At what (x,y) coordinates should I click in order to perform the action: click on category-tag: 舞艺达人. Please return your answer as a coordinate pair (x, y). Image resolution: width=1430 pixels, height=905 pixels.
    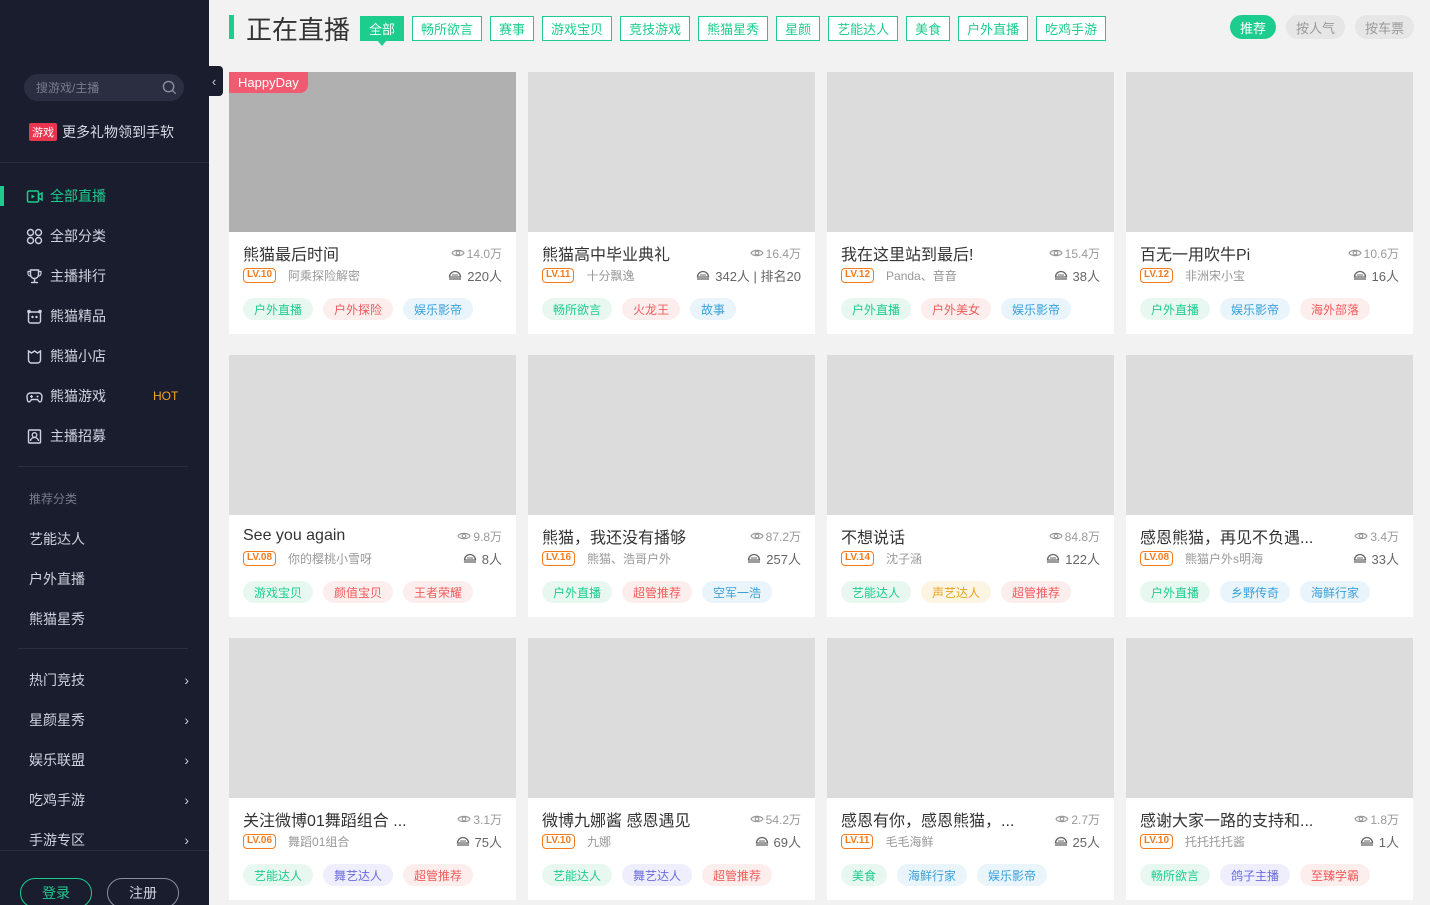
    Looking at the image, I should click on (657, 875).